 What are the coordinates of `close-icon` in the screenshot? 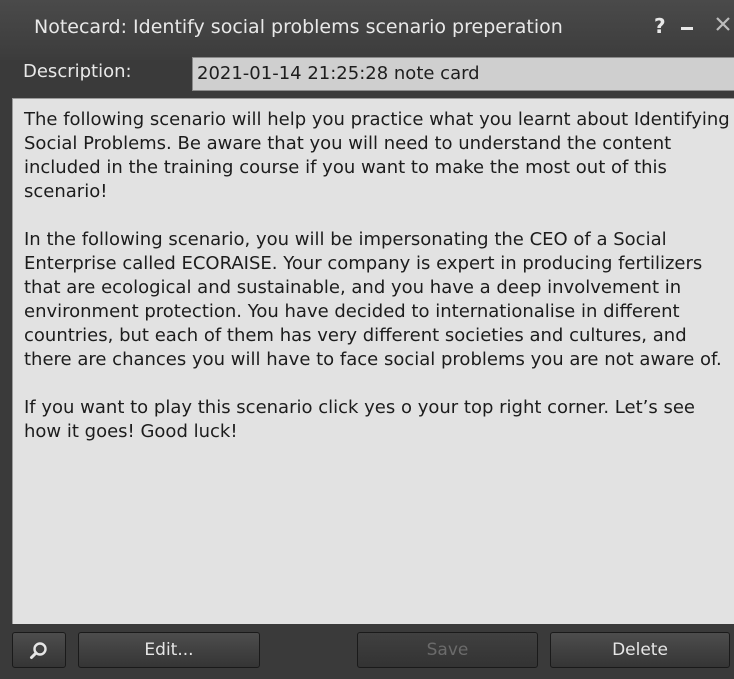 It's located at (723, 24).